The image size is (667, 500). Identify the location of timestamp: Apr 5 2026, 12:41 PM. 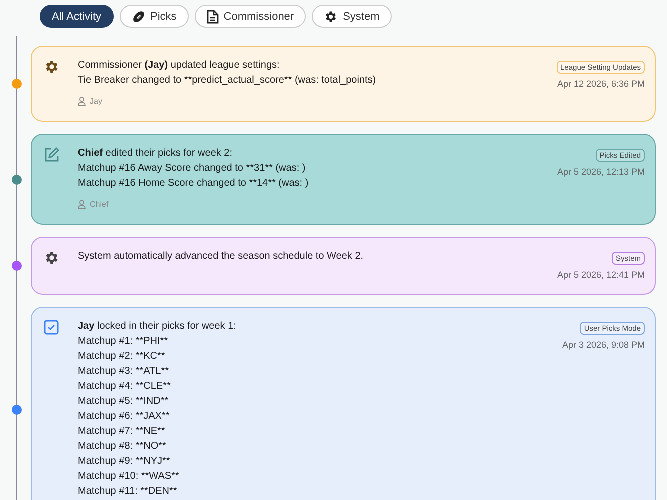
(601, 275).